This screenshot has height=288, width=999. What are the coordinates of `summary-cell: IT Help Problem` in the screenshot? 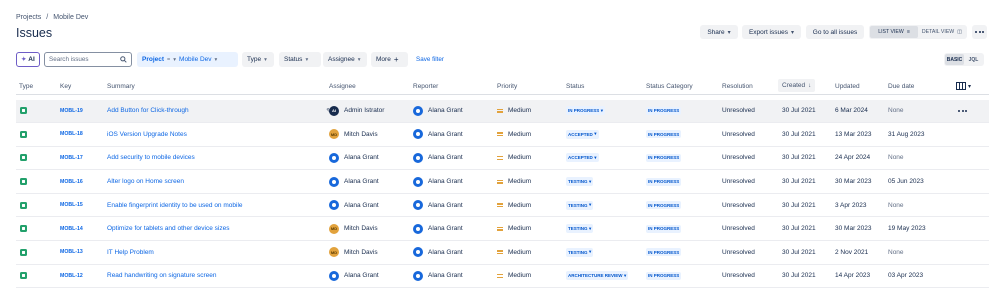 It's located at (130, 252).